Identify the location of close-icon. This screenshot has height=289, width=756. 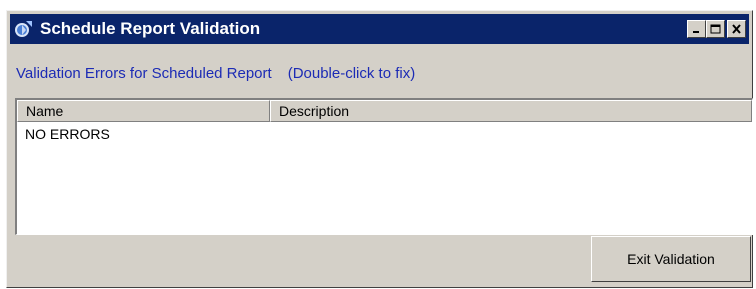
(736, 29).